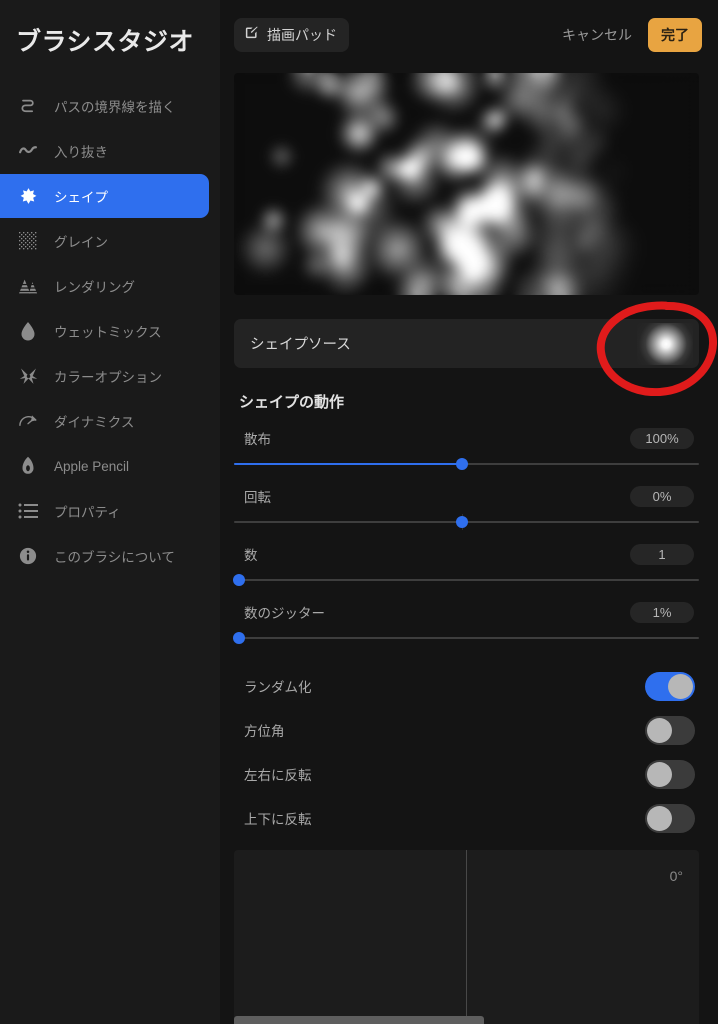  What do you see at coordinates (465, 536) in the screenshot?
I see `shape-behavior-sliders: 散布 100% 回転 0% 数 1 数のジッター 1%` at bounding box center [465, 536].